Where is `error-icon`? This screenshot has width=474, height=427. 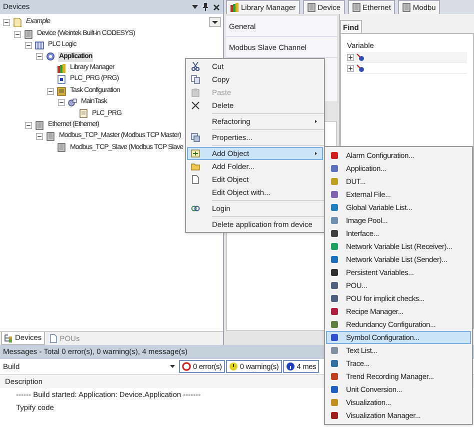 error-icon is located at coordinates (186, 366).